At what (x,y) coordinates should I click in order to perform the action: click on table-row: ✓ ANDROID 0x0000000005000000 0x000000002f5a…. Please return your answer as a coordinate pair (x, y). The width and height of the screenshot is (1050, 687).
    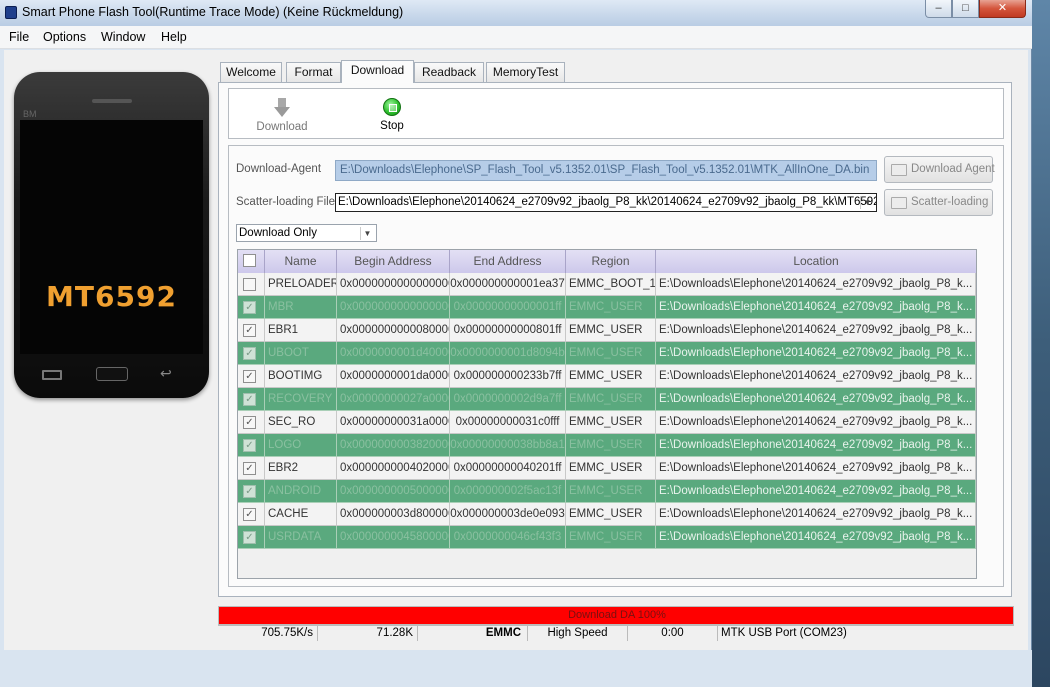
    Looking at the image, I should click on (607, 491).